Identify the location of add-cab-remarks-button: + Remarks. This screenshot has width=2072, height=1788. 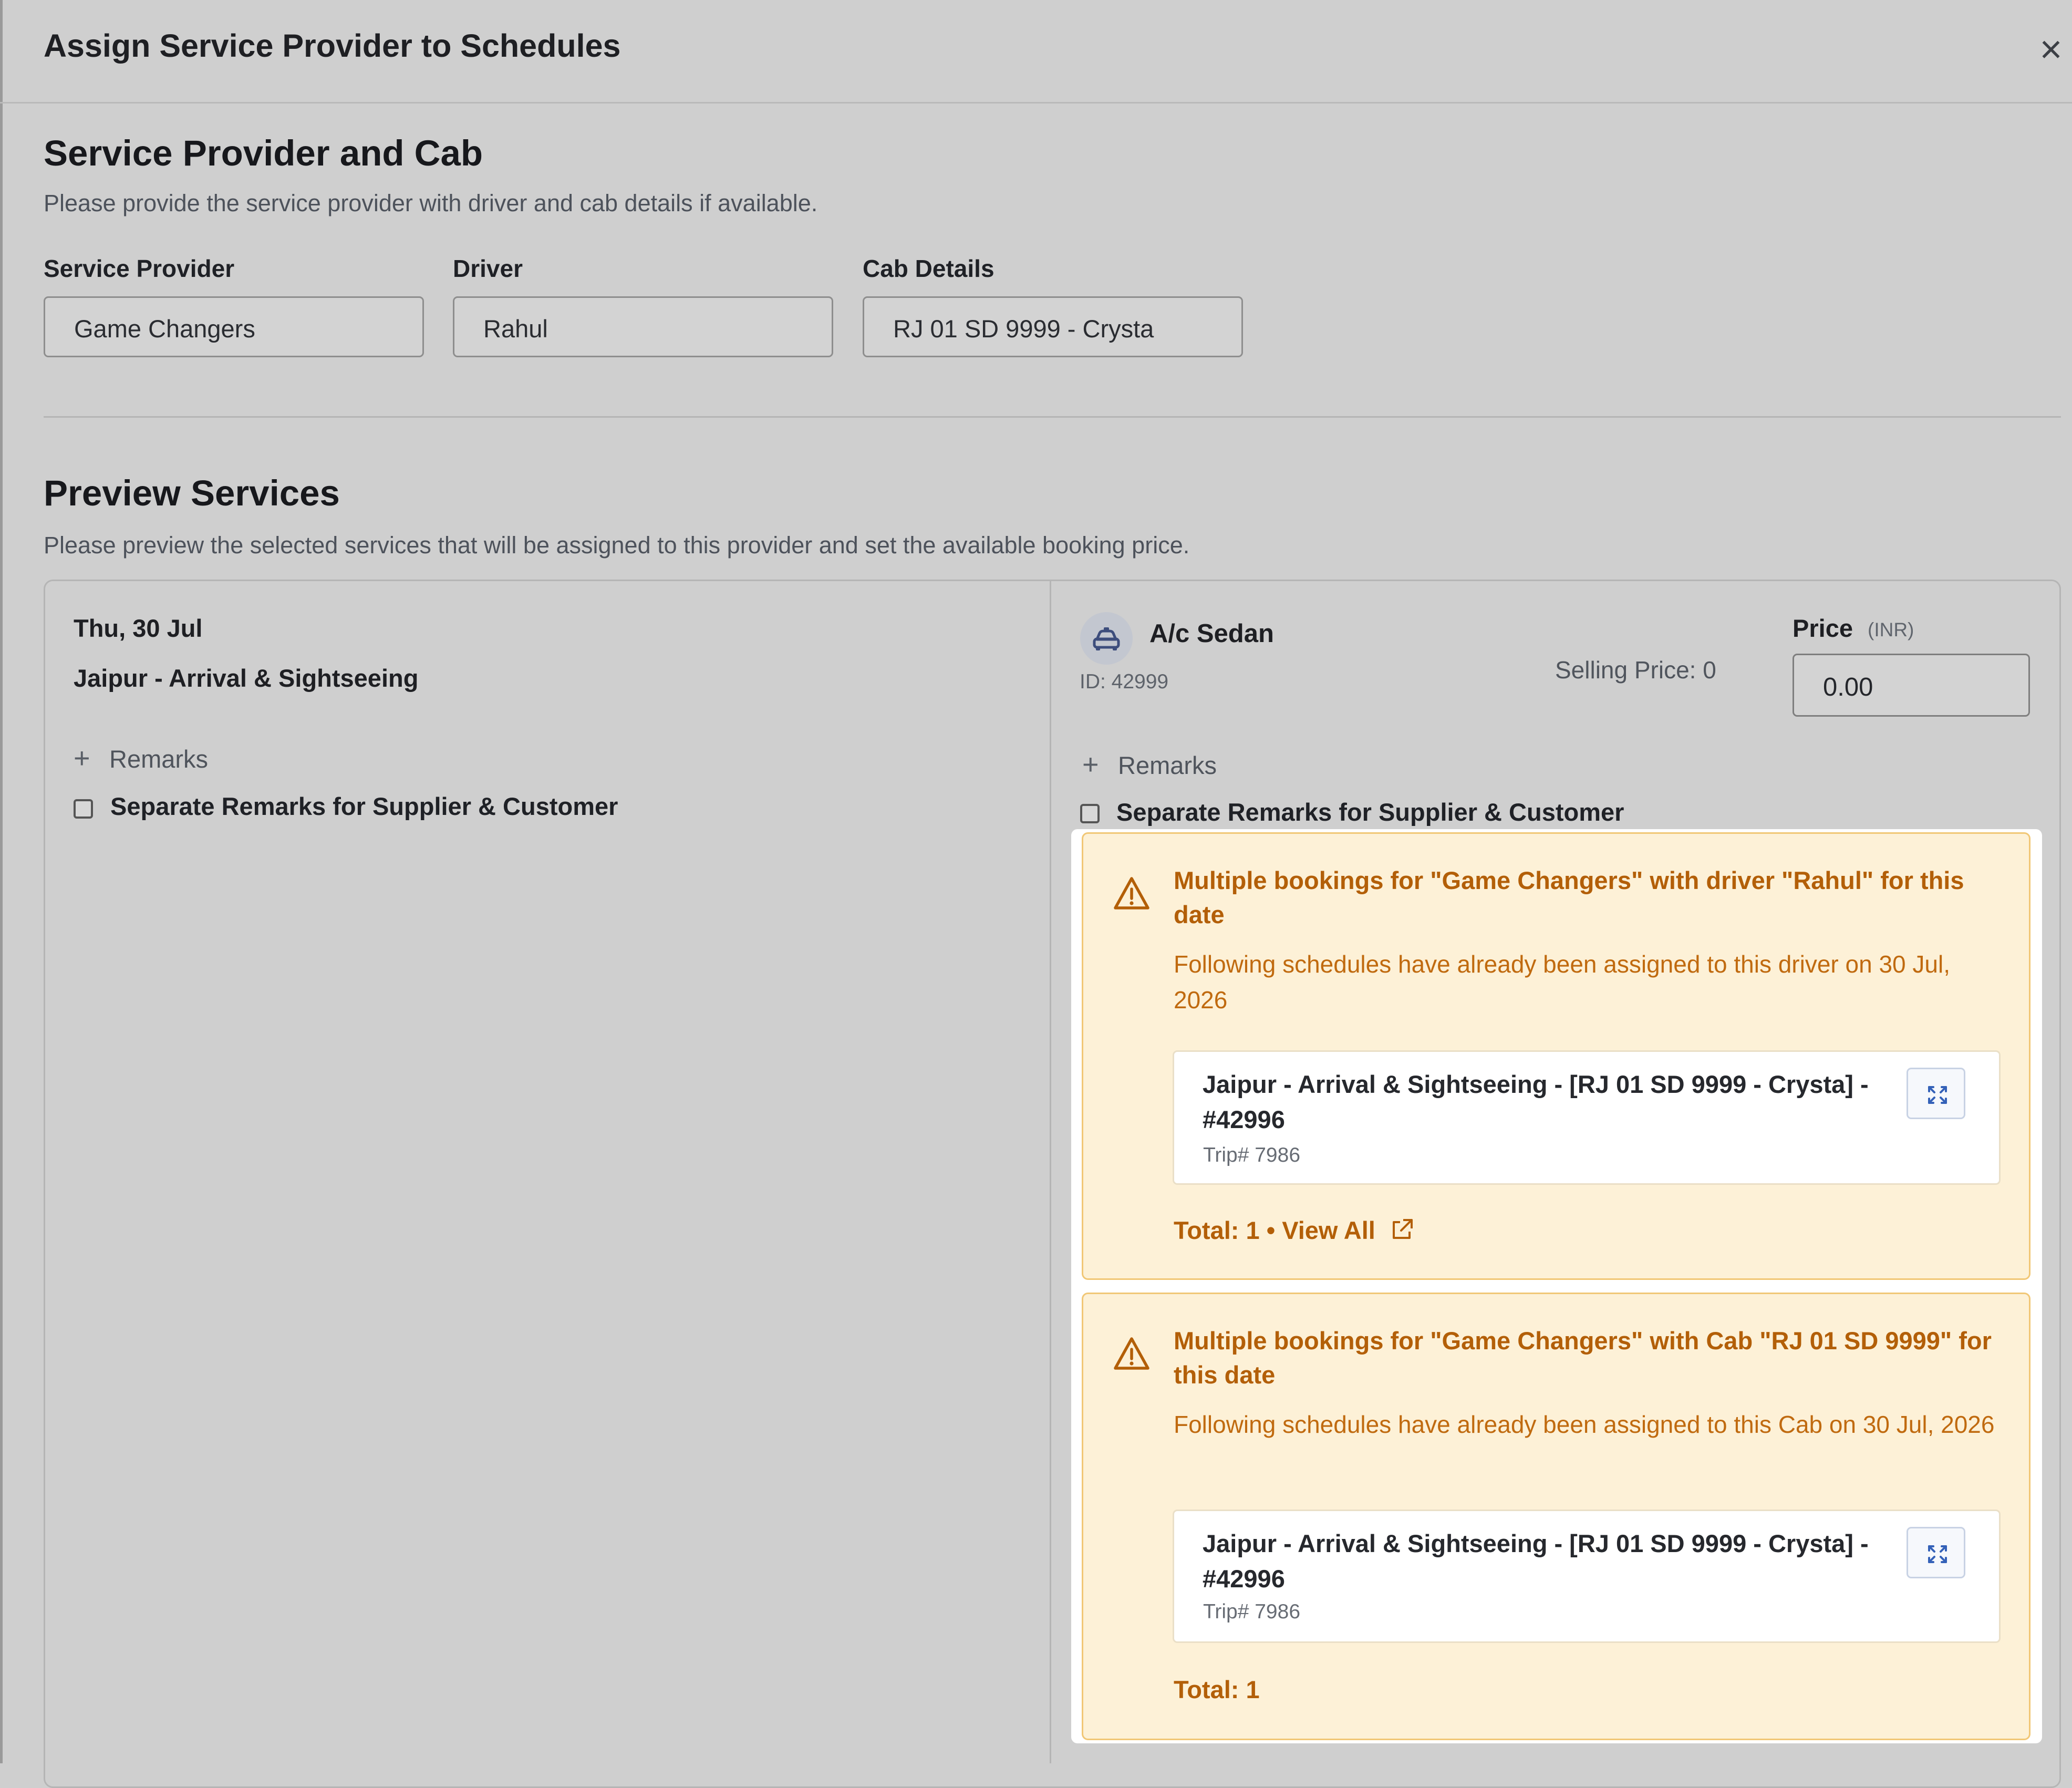
(1149, 765).